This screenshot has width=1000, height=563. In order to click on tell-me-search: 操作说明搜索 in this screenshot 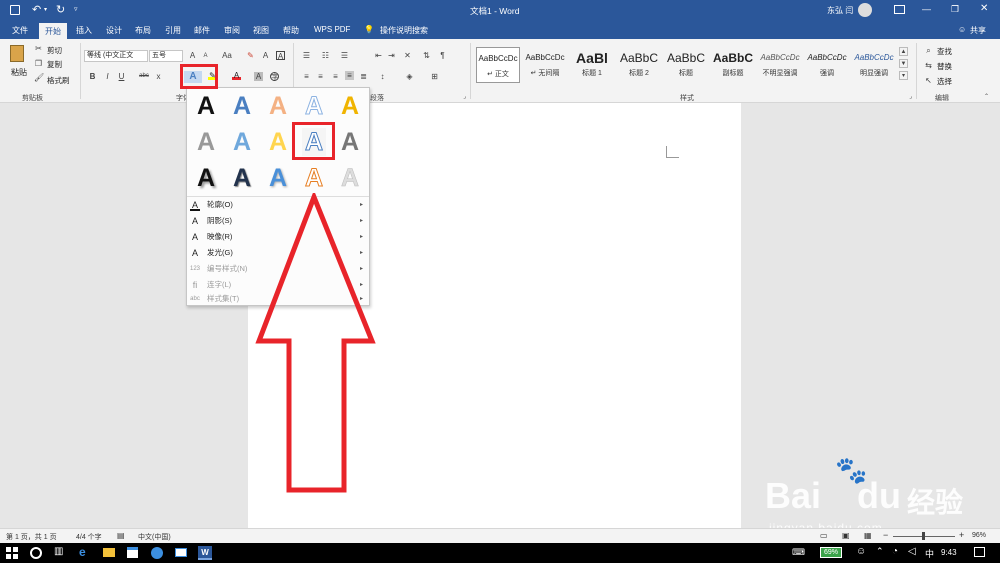, I will do `click(404, 30)`.